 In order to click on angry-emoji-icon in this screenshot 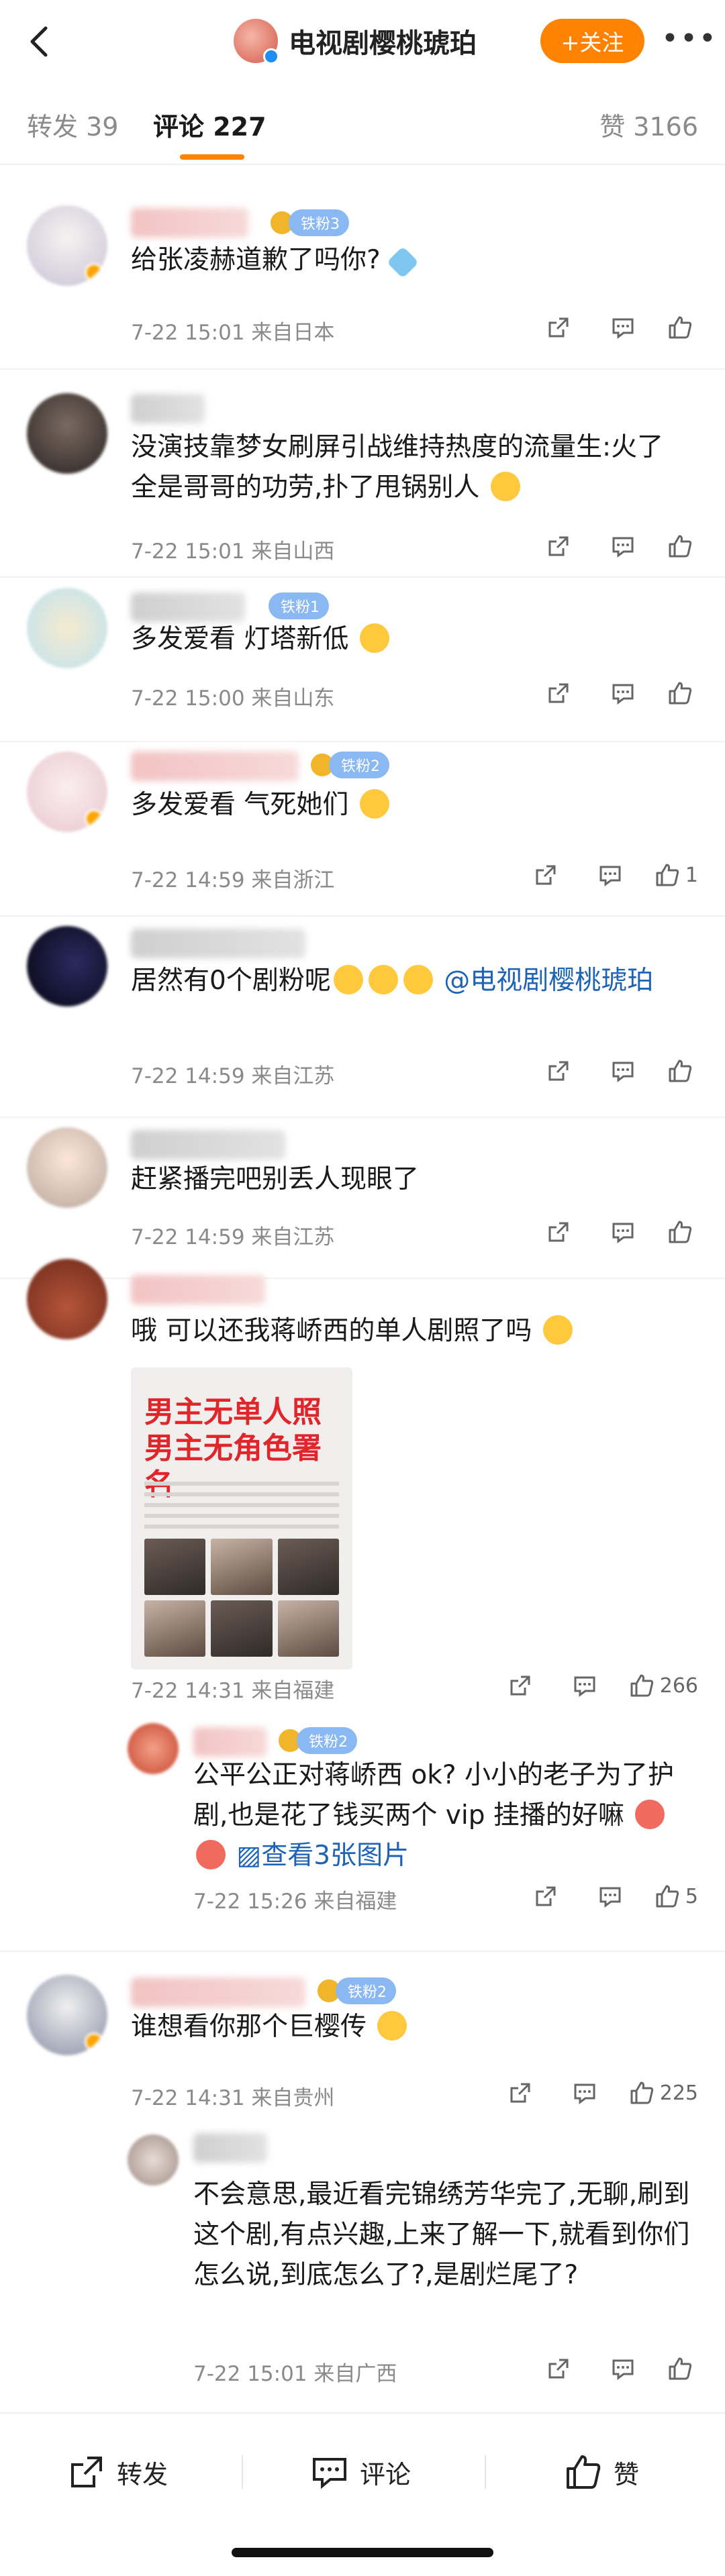, I will do `click(374, 804)`.